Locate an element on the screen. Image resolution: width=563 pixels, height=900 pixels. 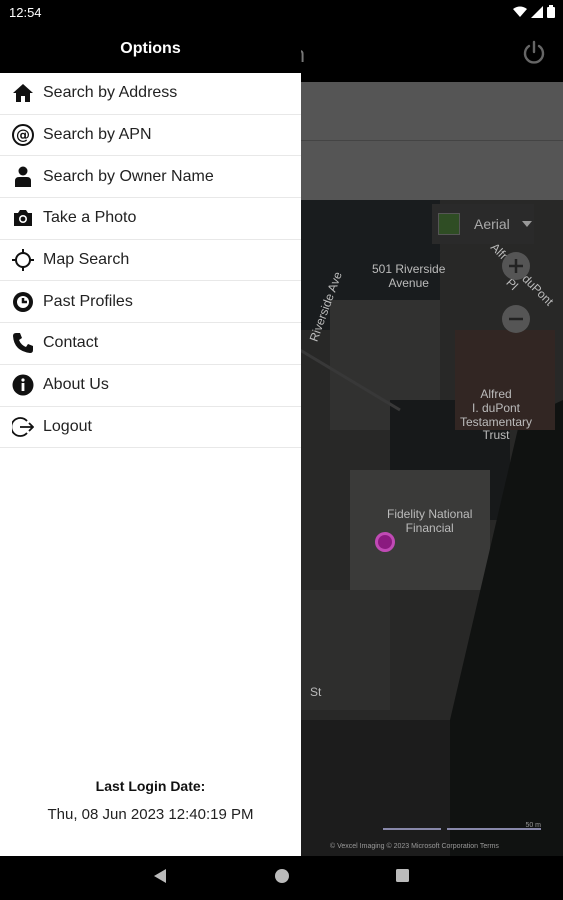
minus-icon is located at coordinates (516, 319).